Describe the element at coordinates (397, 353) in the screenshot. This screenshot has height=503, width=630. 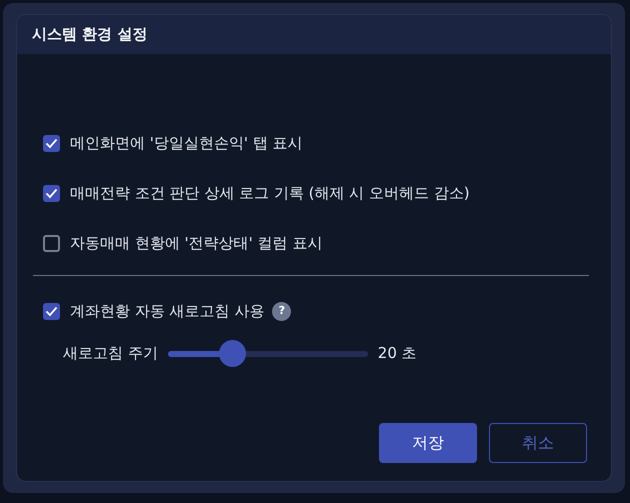
I see `slider-value: 20 초` at that location.